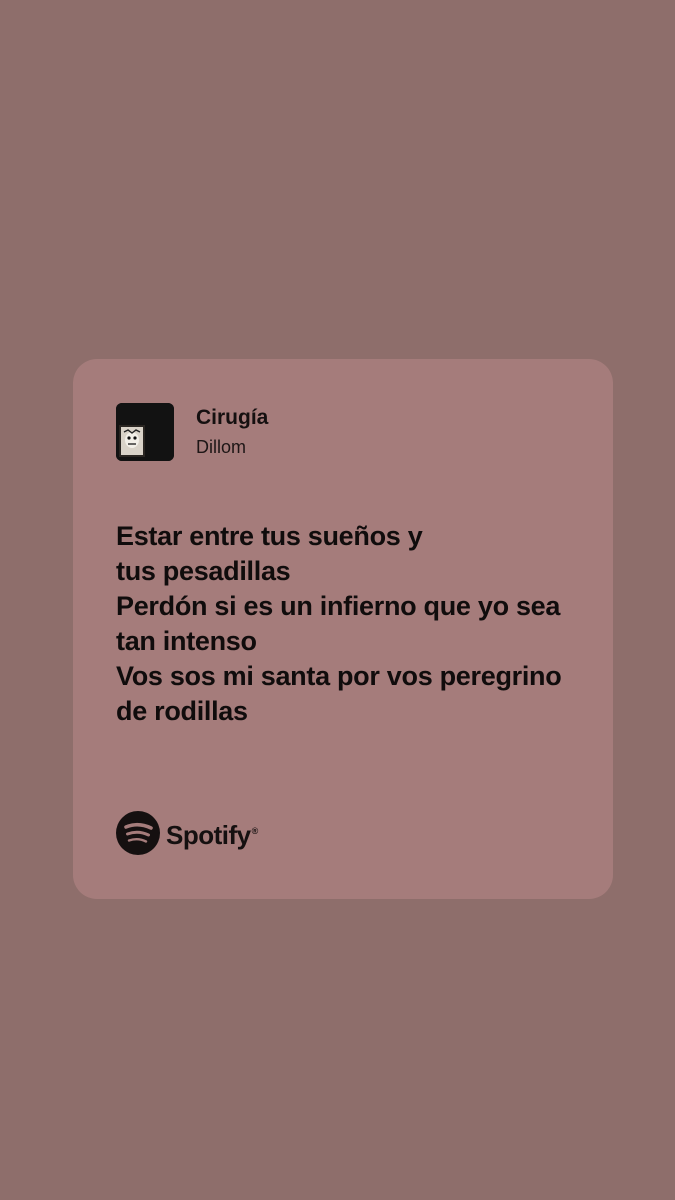  I want to click on lyric-line: de rodillas, so click(182, 711).